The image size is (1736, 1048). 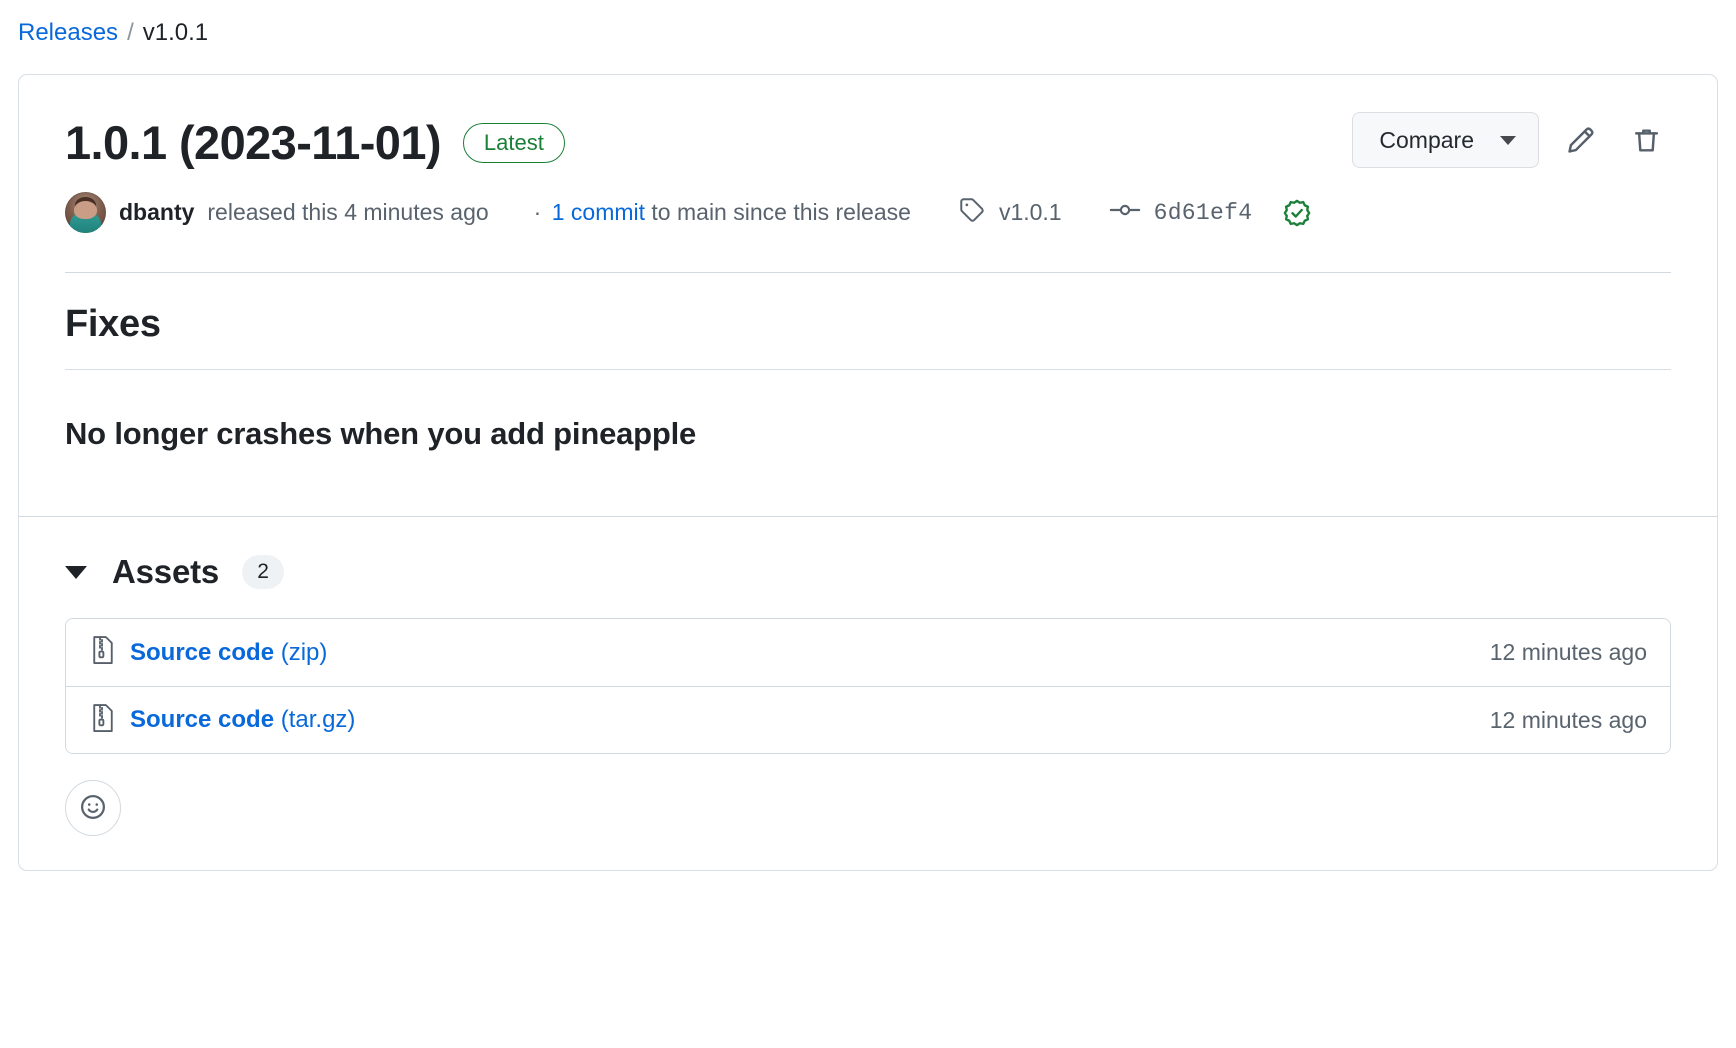 I want to click on release-actions: Compare, so click(x=1511, y=138).